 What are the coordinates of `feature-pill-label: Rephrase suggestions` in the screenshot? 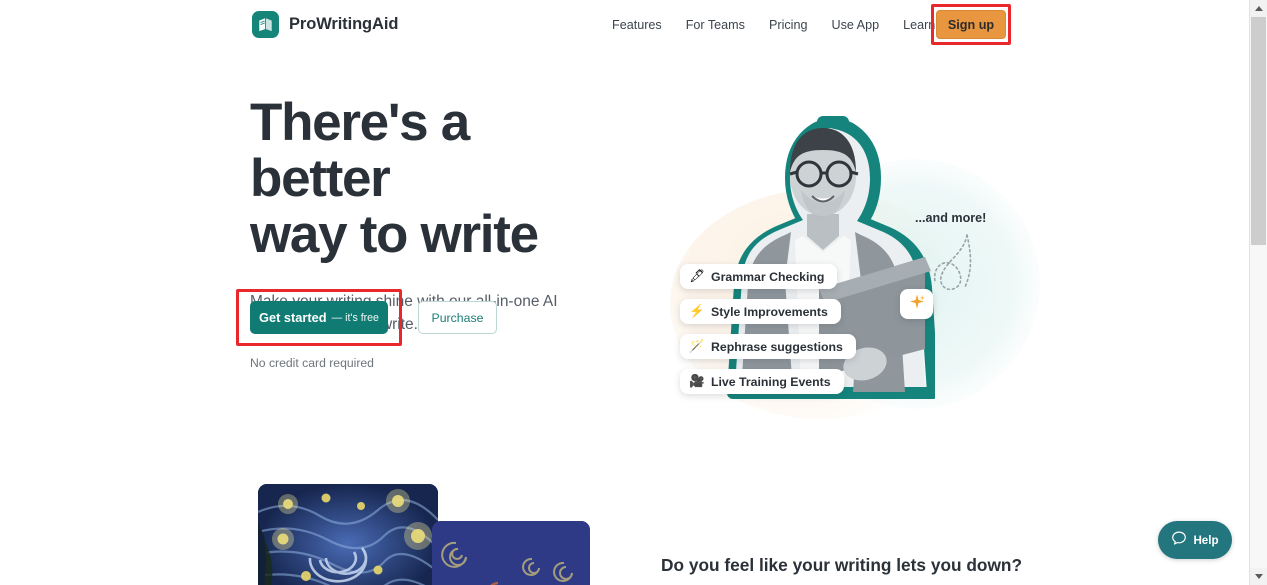 It's located at (777, 346).